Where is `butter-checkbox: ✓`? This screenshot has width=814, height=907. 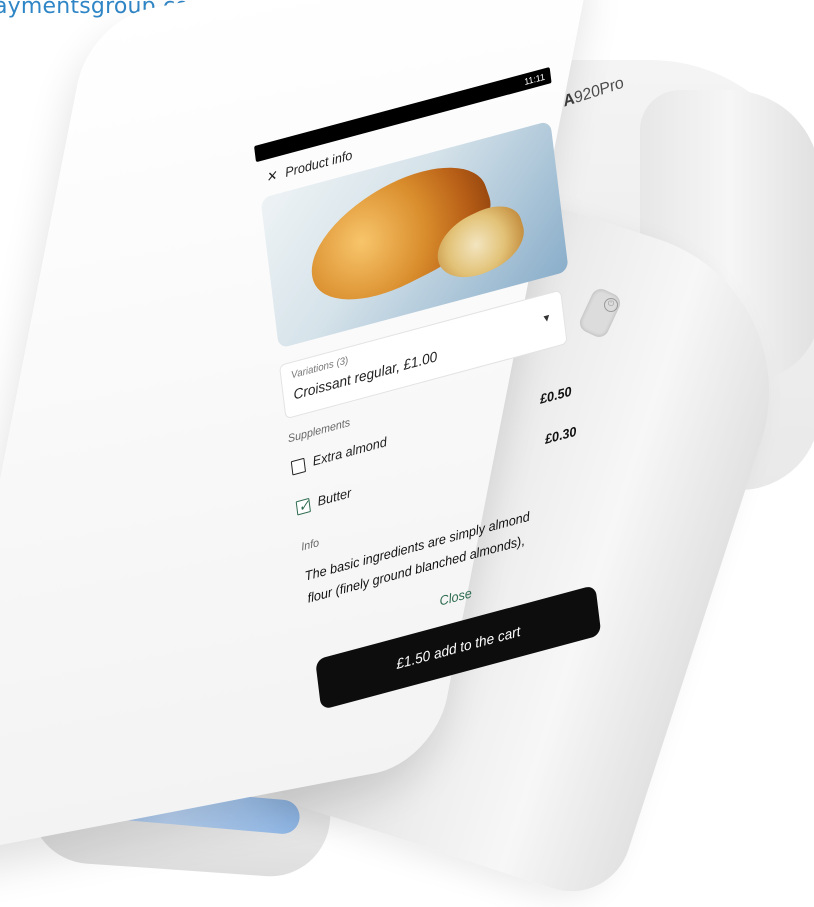 butter-checkbox: ✓ is located at coordinates (303, 505).